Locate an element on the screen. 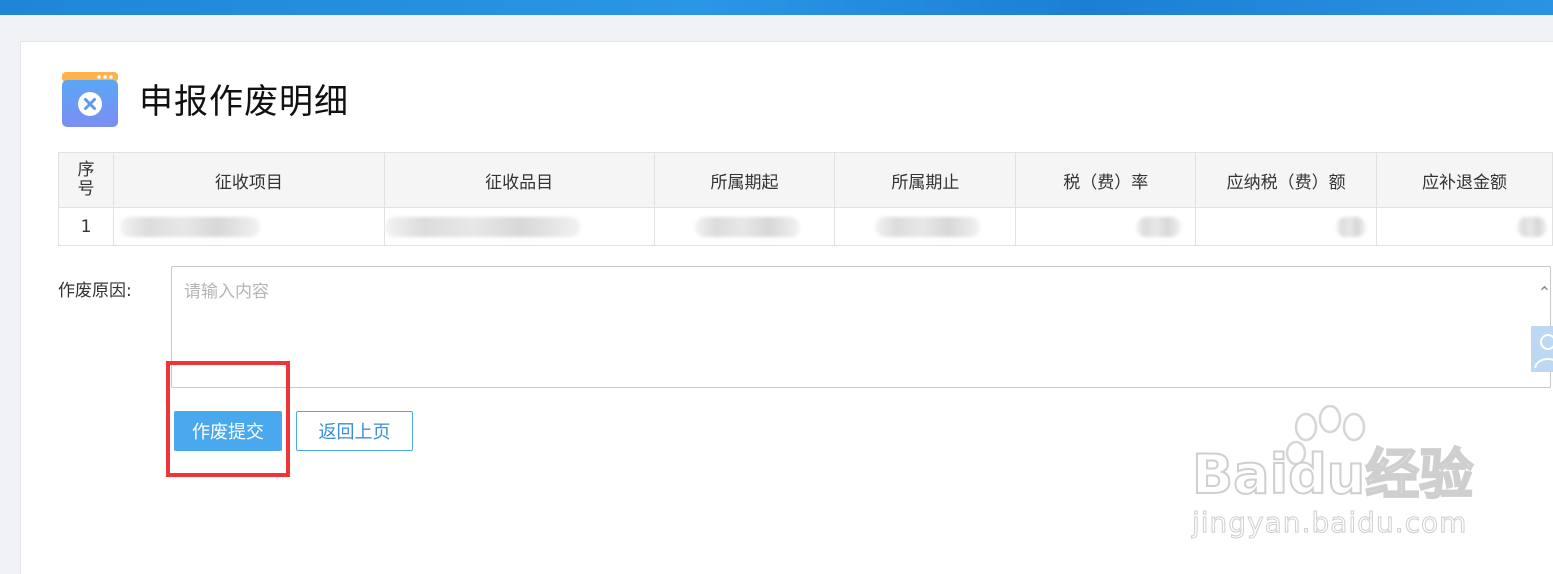  reason-label: 作废原因: is located at coordinates (95, 291).